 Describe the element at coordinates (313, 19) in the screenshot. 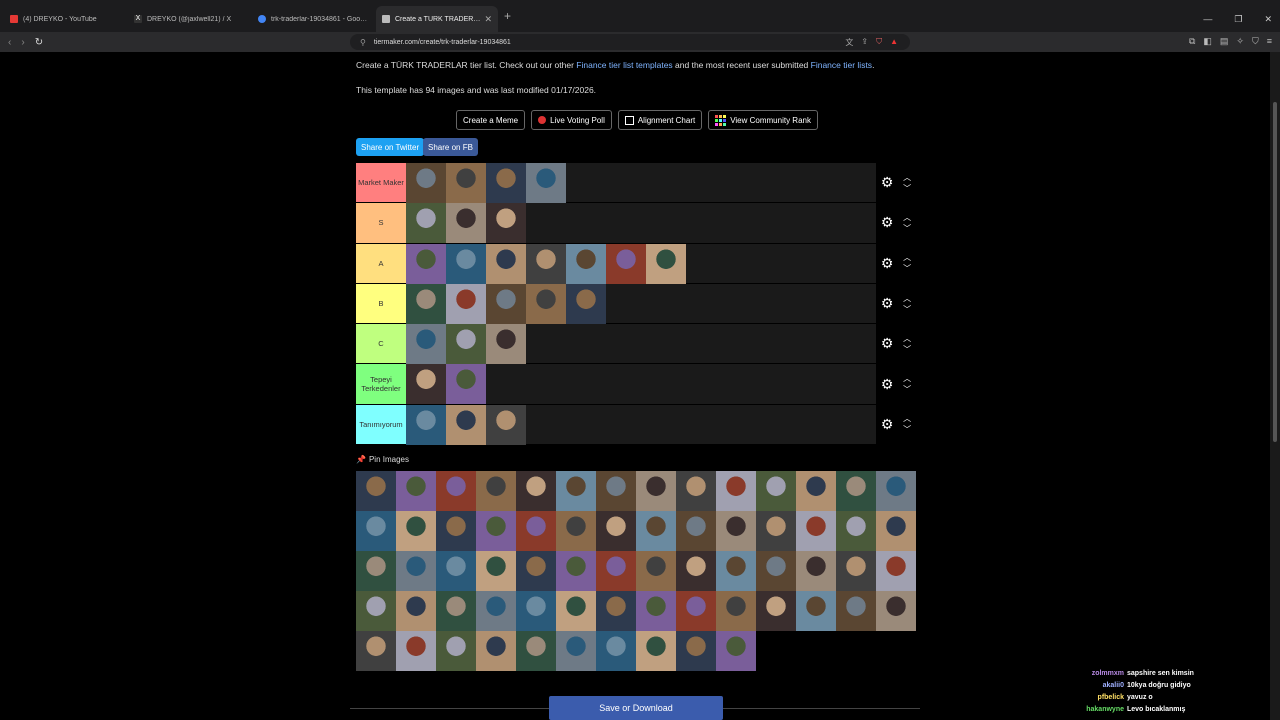

I see `browser-tab: trk-traderlar-19034861 - Google'da A` at that location.